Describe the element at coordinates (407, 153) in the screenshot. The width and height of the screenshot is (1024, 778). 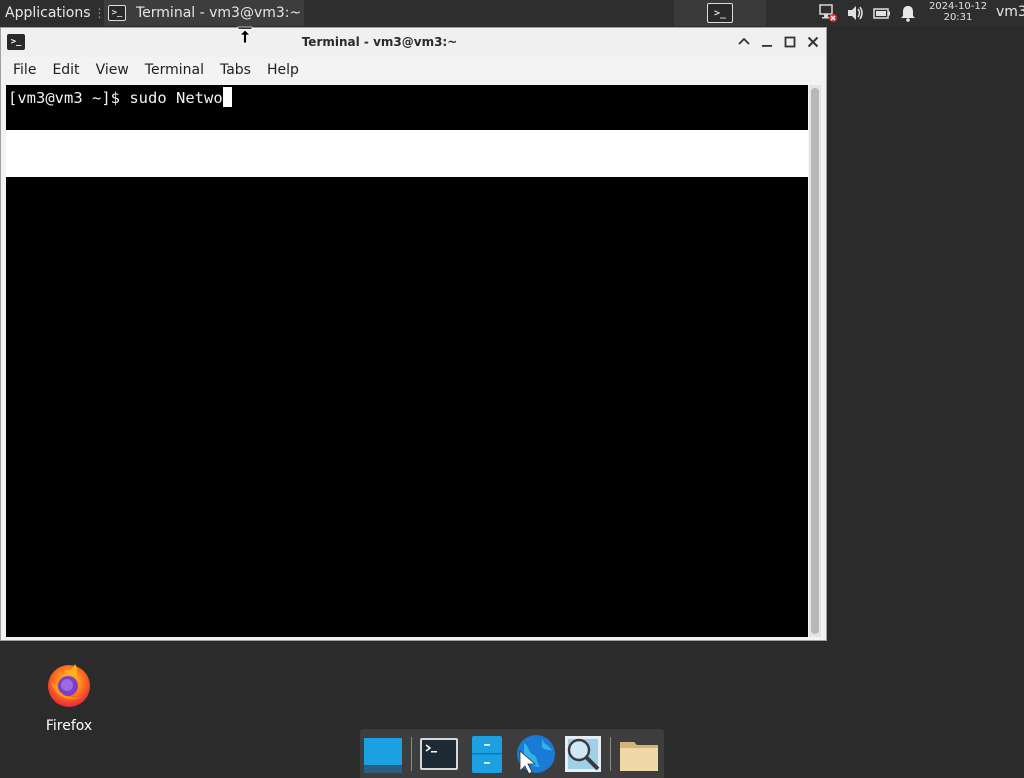
I see `completion-popup` at that location.